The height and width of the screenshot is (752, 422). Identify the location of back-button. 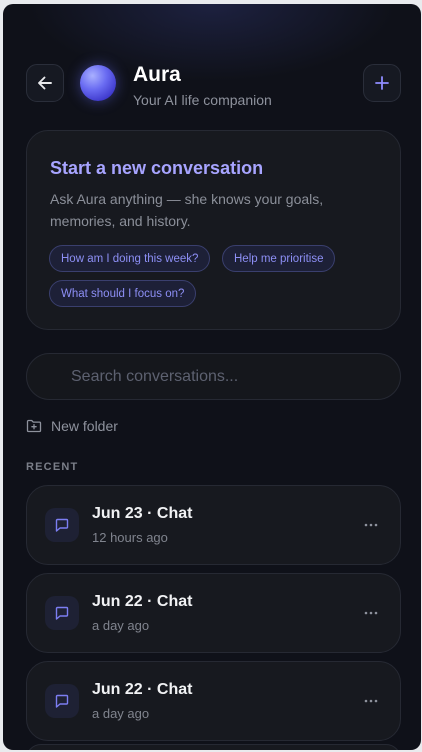
(45, 83).